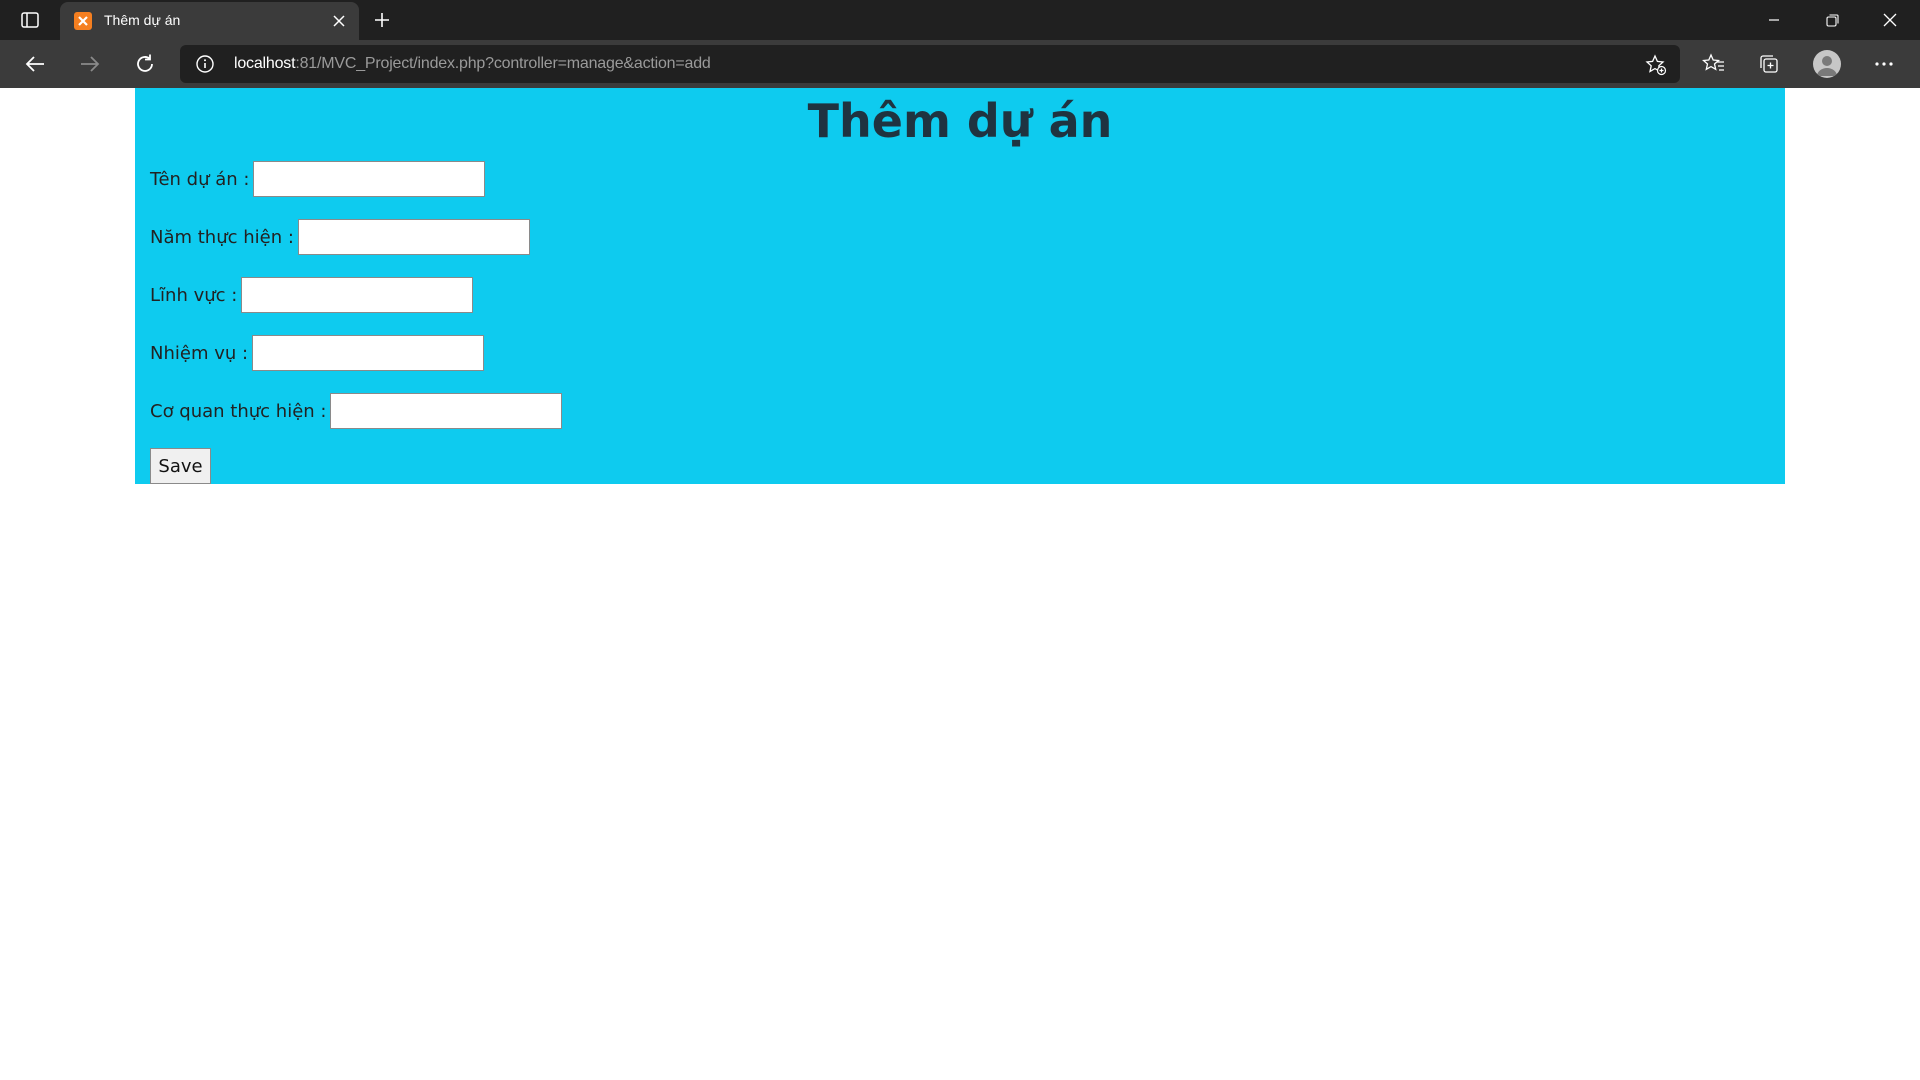 This screenshot has width=1920, height=1080. Describe the element at coordinates (205, 64) in the screenshot. I see `site-info-icon` at that location.